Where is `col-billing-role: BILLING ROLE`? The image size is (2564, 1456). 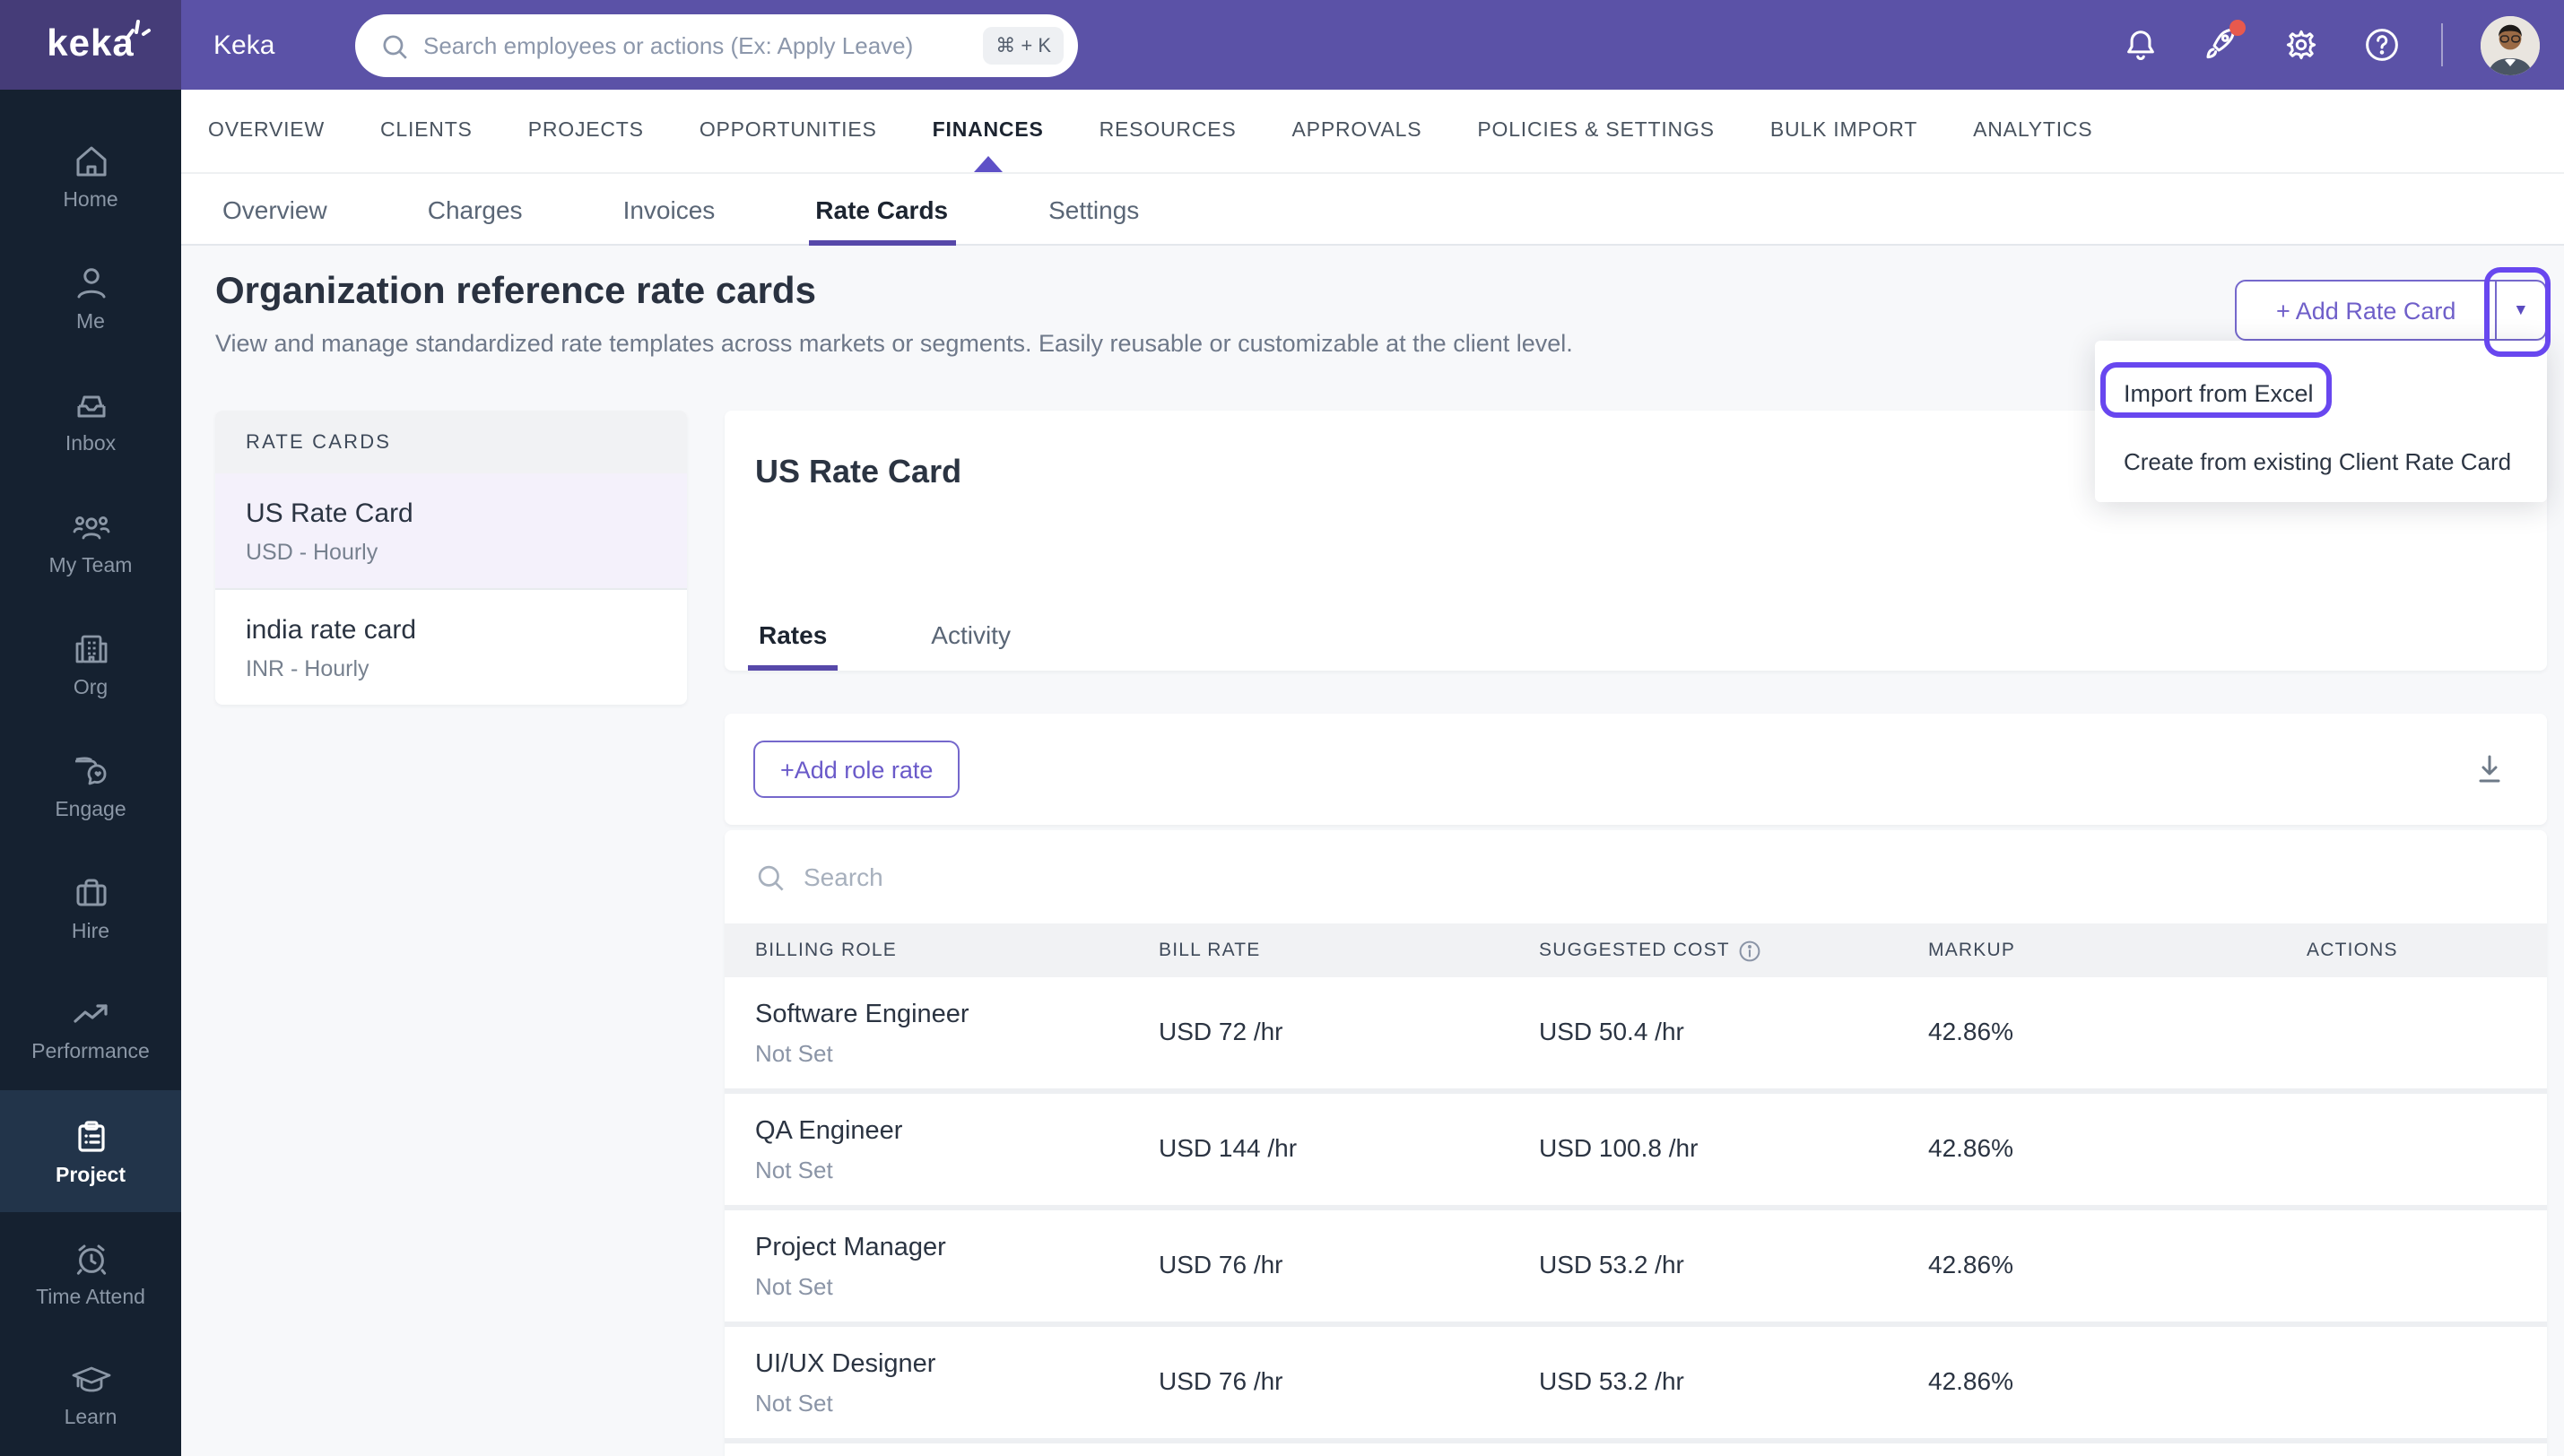 col-billing-role: BILLING ROLE is located at coordinates (826, 950).